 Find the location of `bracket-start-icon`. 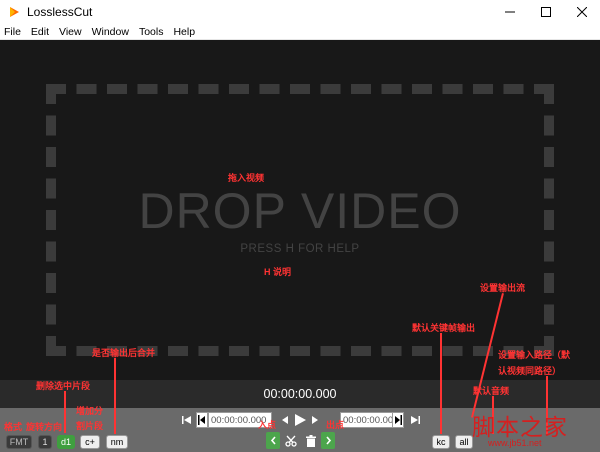

bracket-start-icon is located at coordinates (201, 420).